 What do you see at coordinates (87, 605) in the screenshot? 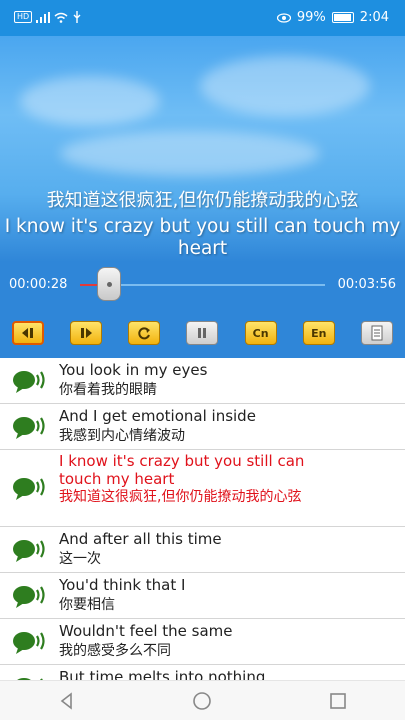
I see `lyric-chinese: 你要相信` at bounding box center [87, 605].